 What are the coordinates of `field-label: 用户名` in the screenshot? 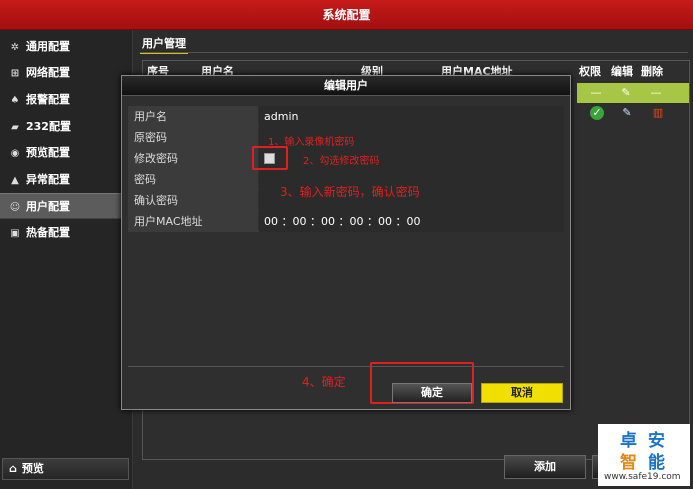 It's located at (193, 116).